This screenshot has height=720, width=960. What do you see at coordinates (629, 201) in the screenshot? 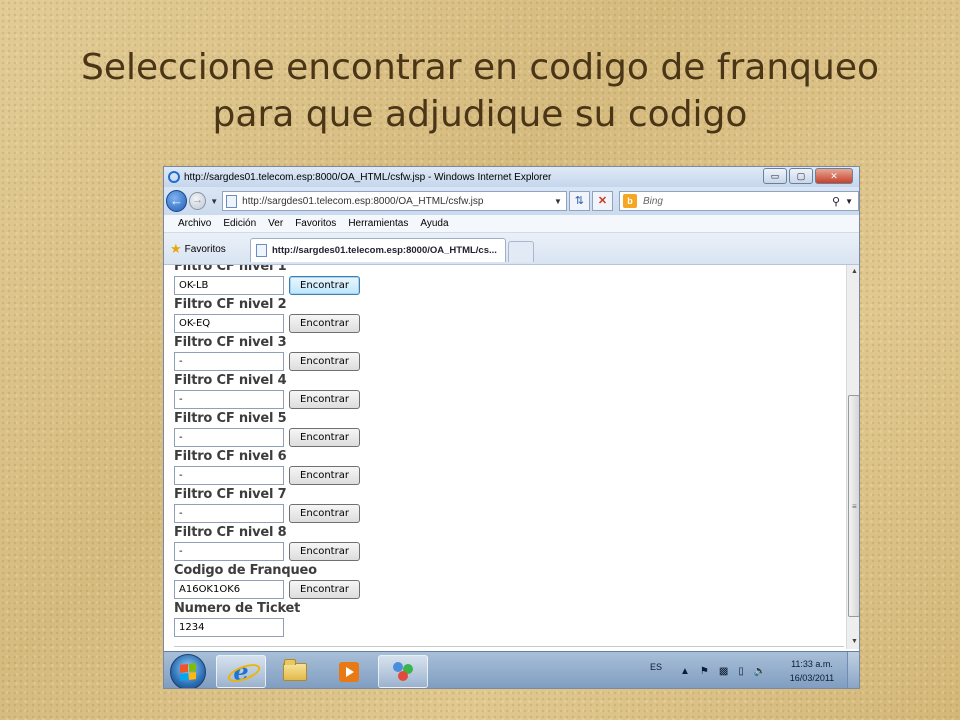
I see `bing-icon: b` at bounding box center [629, 201].